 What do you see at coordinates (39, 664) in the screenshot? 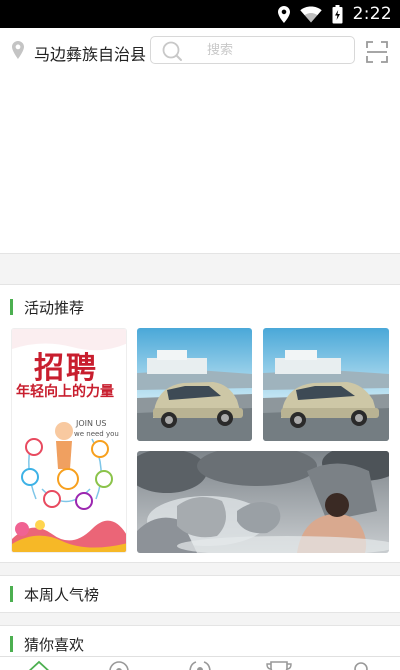
I see `home-icon` at bounding box center [39, 664].